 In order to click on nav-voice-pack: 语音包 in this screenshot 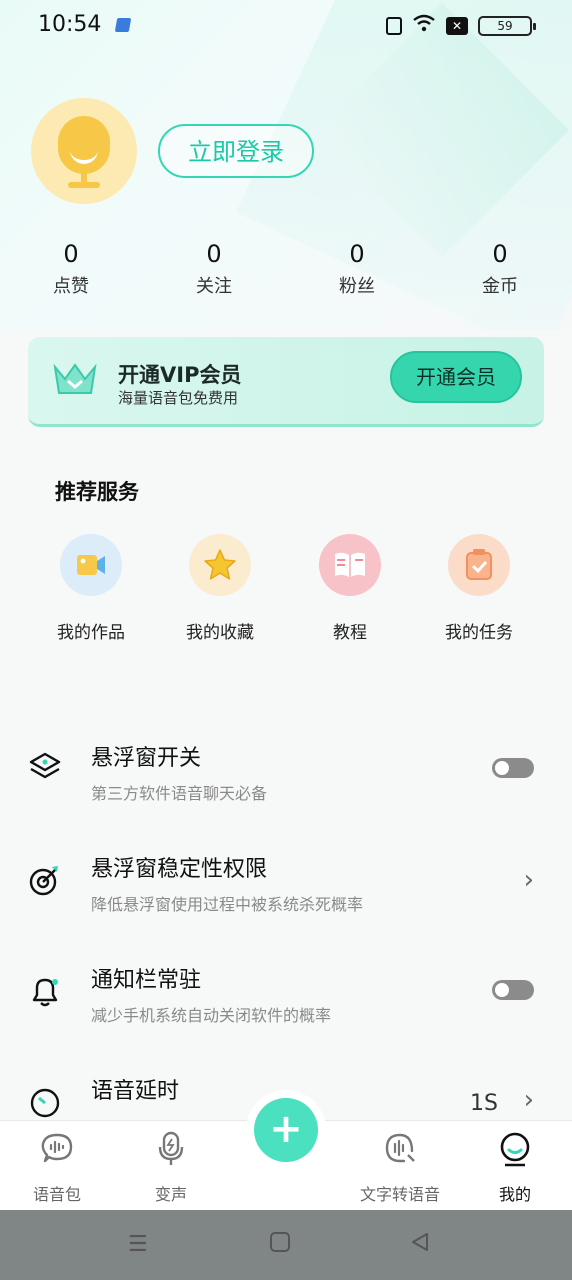, I will do `click(57, 1168)`.